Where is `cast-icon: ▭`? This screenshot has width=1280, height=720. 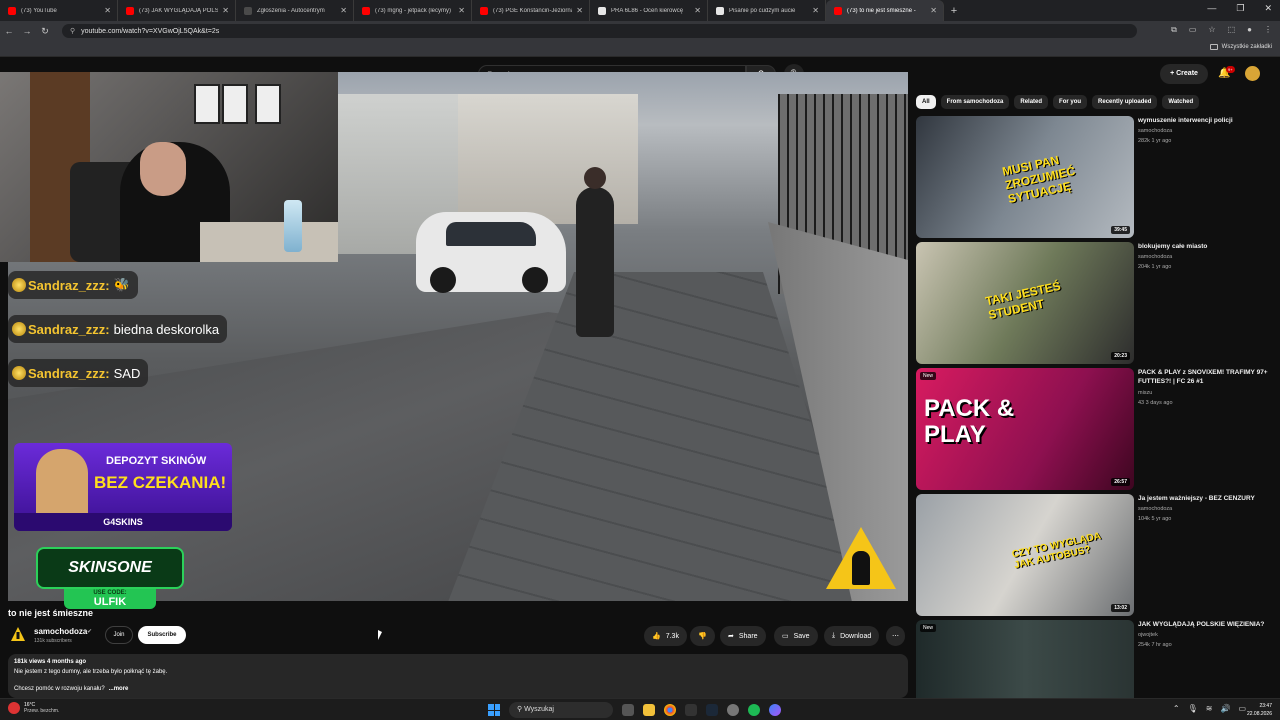 cast-icon: ▭ is located at coordinates (1193, 30).